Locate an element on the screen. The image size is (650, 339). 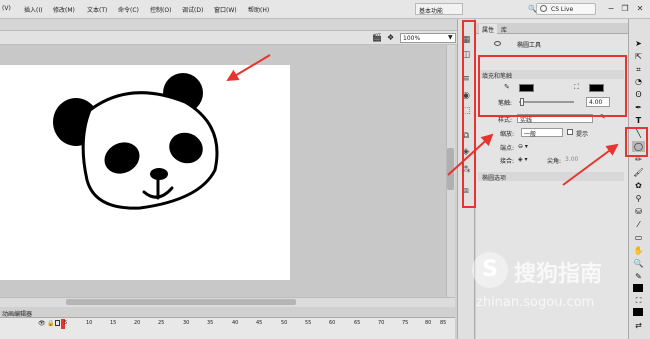
oval-tool-icon is located at coordinates (497, 43).